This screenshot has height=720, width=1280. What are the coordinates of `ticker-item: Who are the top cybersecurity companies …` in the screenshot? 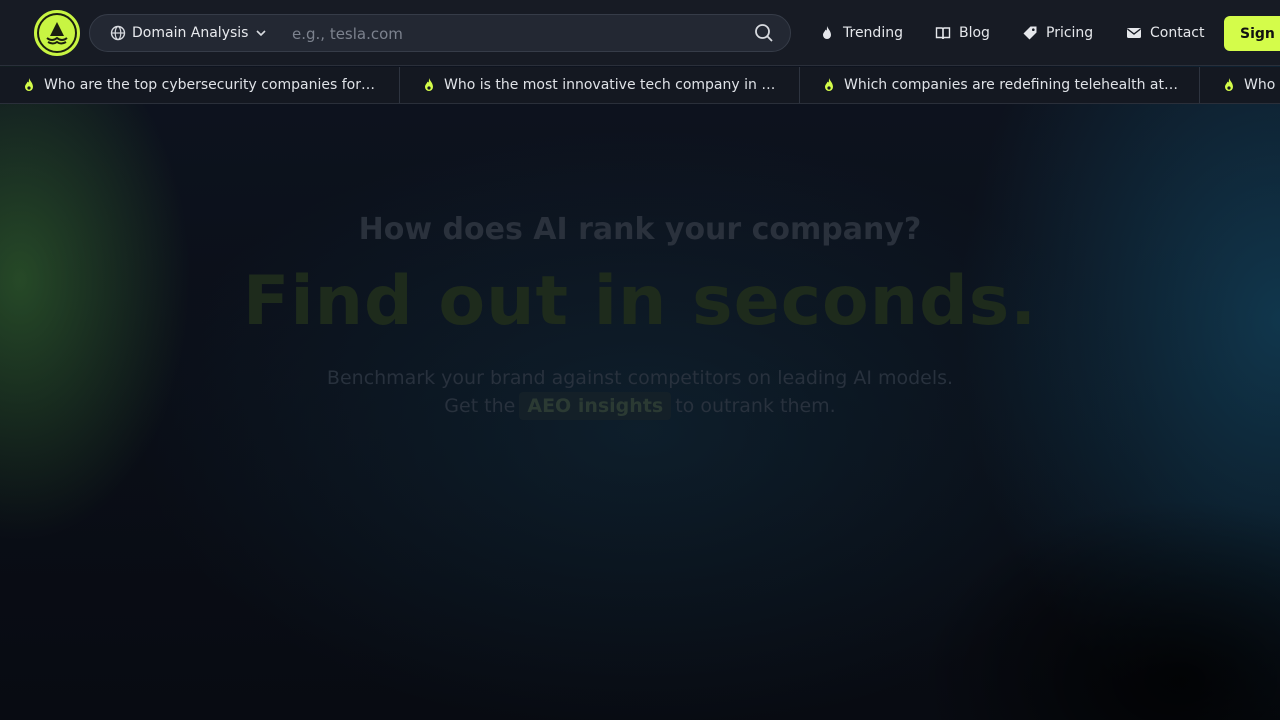 It's located at (200, 85).